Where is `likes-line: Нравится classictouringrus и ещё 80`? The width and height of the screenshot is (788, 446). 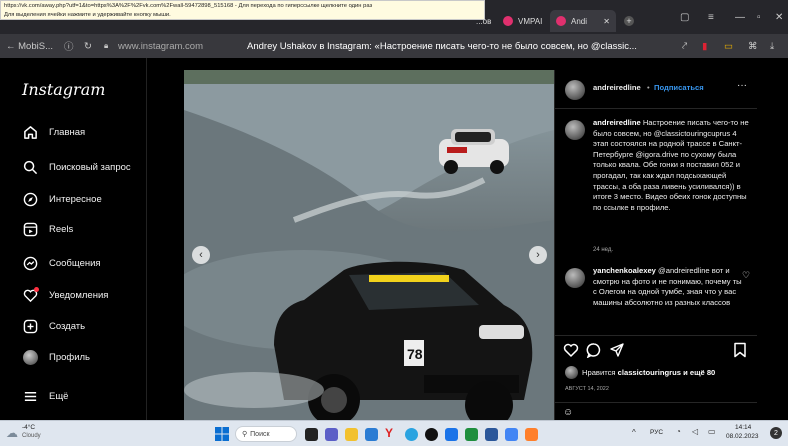
likes-line: Нравится classictouringrus и ещё 80 is located at coordinates (667, 373).